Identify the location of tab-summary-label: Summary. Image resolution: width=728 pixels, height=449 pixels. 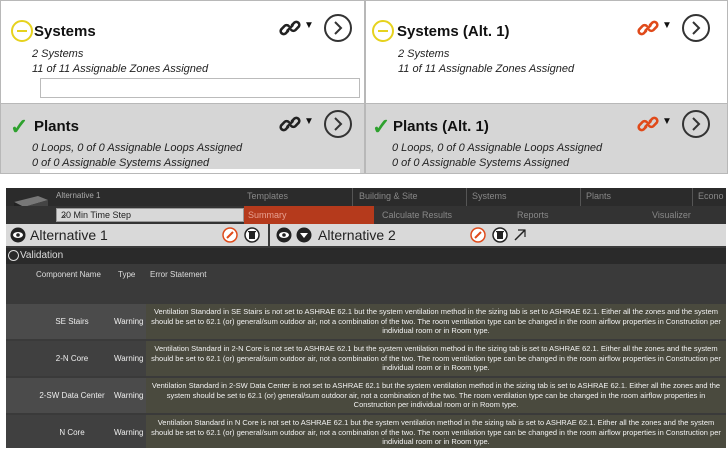
(267, 215).